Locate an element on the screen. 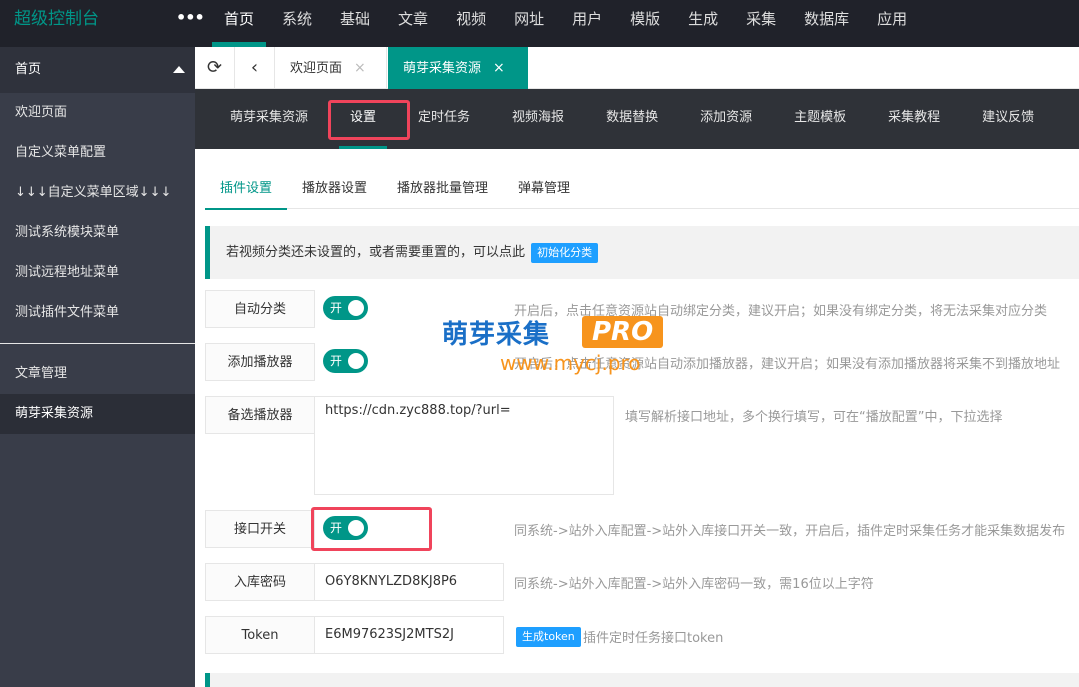  back-arrow-icon: ‹ is located at coordinates (255, 68).